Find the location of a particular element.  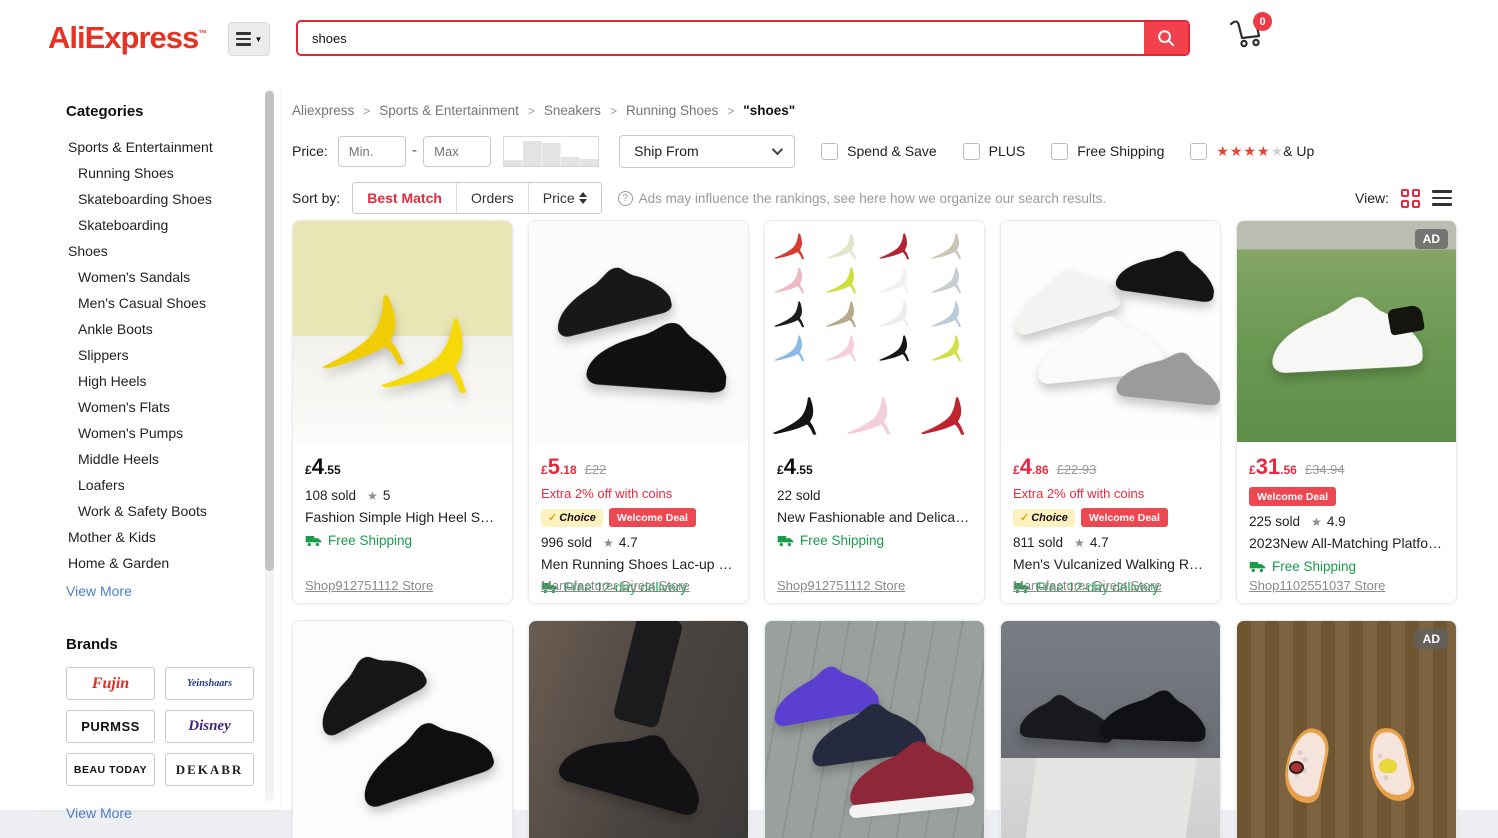

welcome-deal-badge: Welcome Deal is located at coordinates (1124, 517).